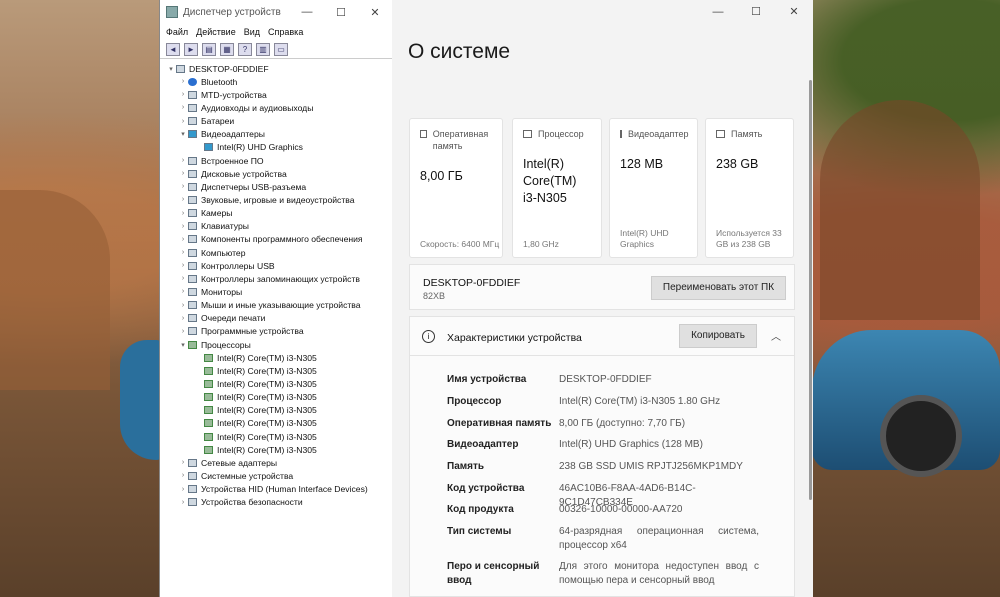  What do you see at coordinates (602, 12) in the screenshot?
I see `settings-titlebar: — ☐ ✕` at bounding box center [602, 12].